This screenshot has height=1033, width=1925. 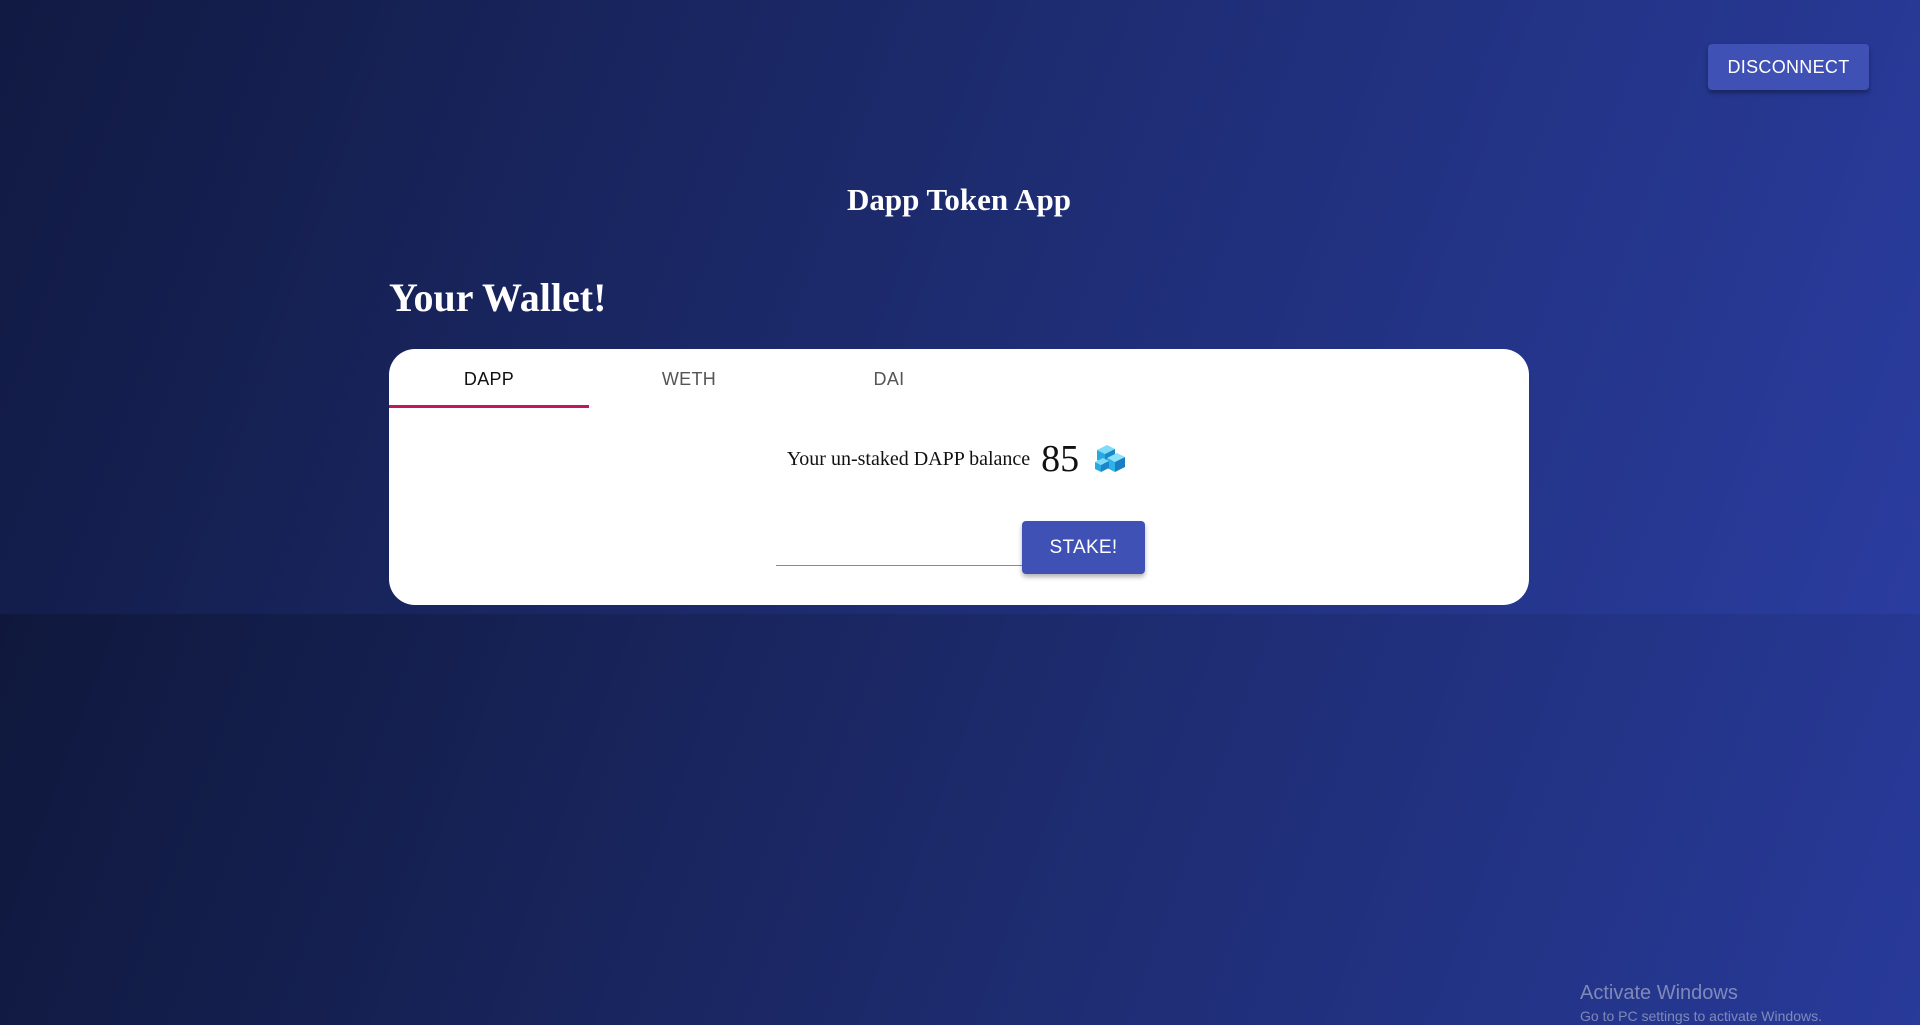 I want to click on tab-dai: DAI, so click(x=889, y=379).